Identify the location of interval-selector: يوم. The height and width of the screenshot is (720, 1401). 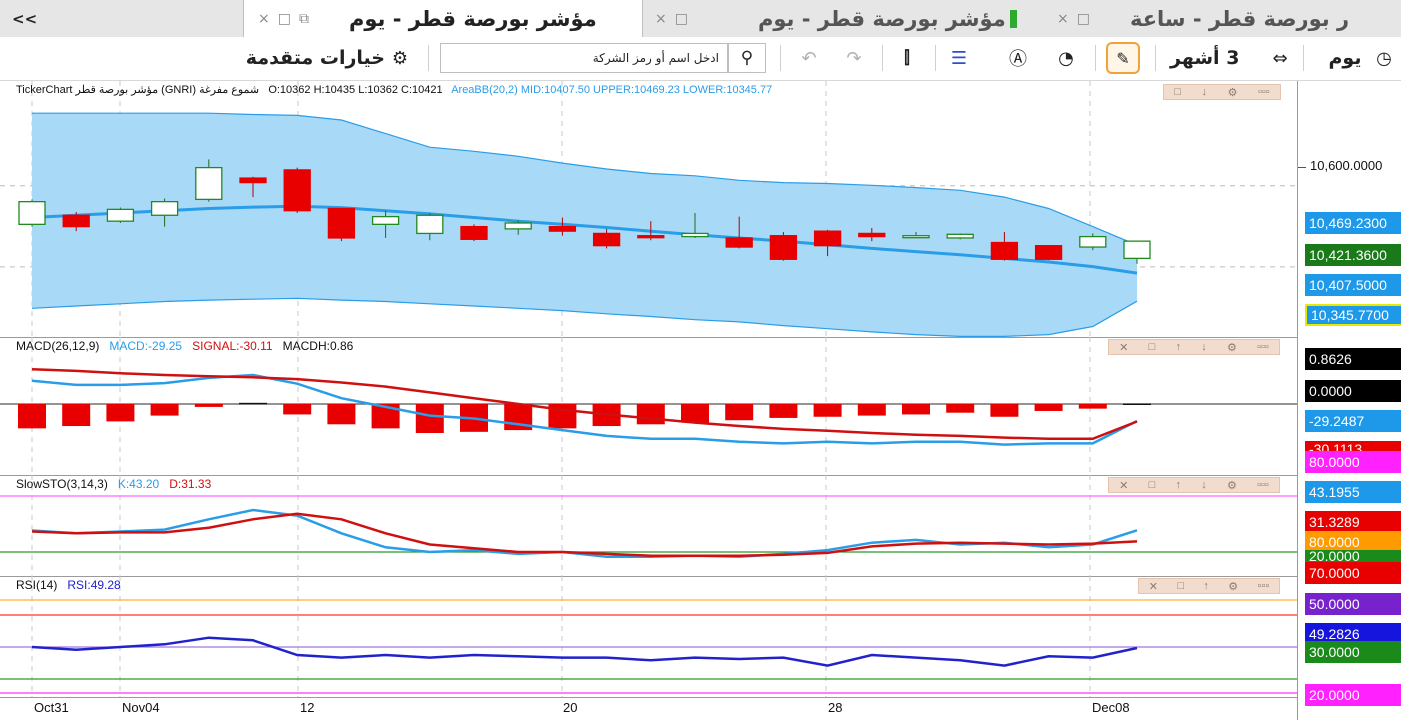
(1345, 58).